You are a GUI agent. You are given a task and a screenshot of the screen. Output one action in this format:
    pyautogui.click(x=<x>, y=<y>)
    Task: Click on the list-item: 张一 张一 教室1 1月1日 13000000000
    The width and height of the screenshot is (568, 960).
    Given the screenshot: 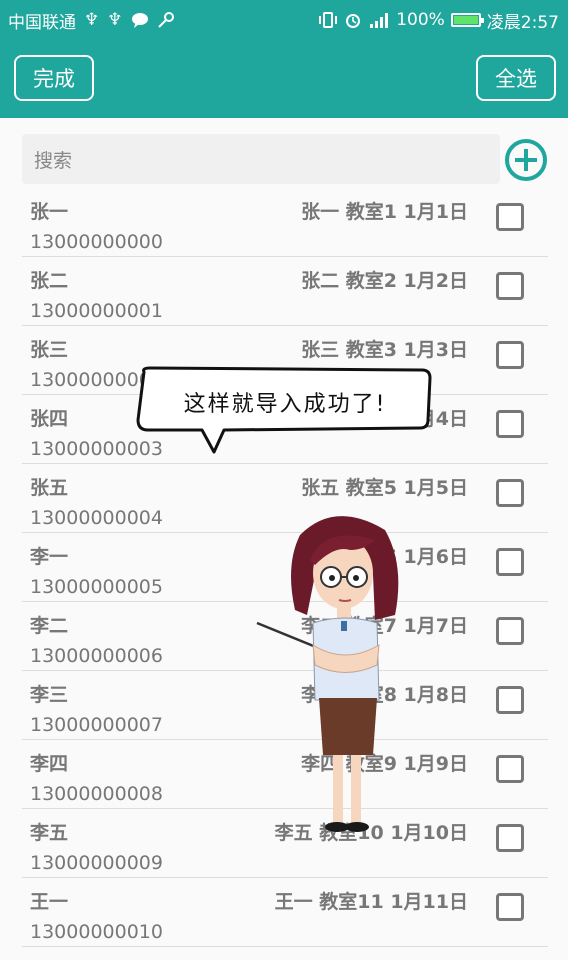 What is the action you would take?
    pyautogui.click(x=284, y=222)
    